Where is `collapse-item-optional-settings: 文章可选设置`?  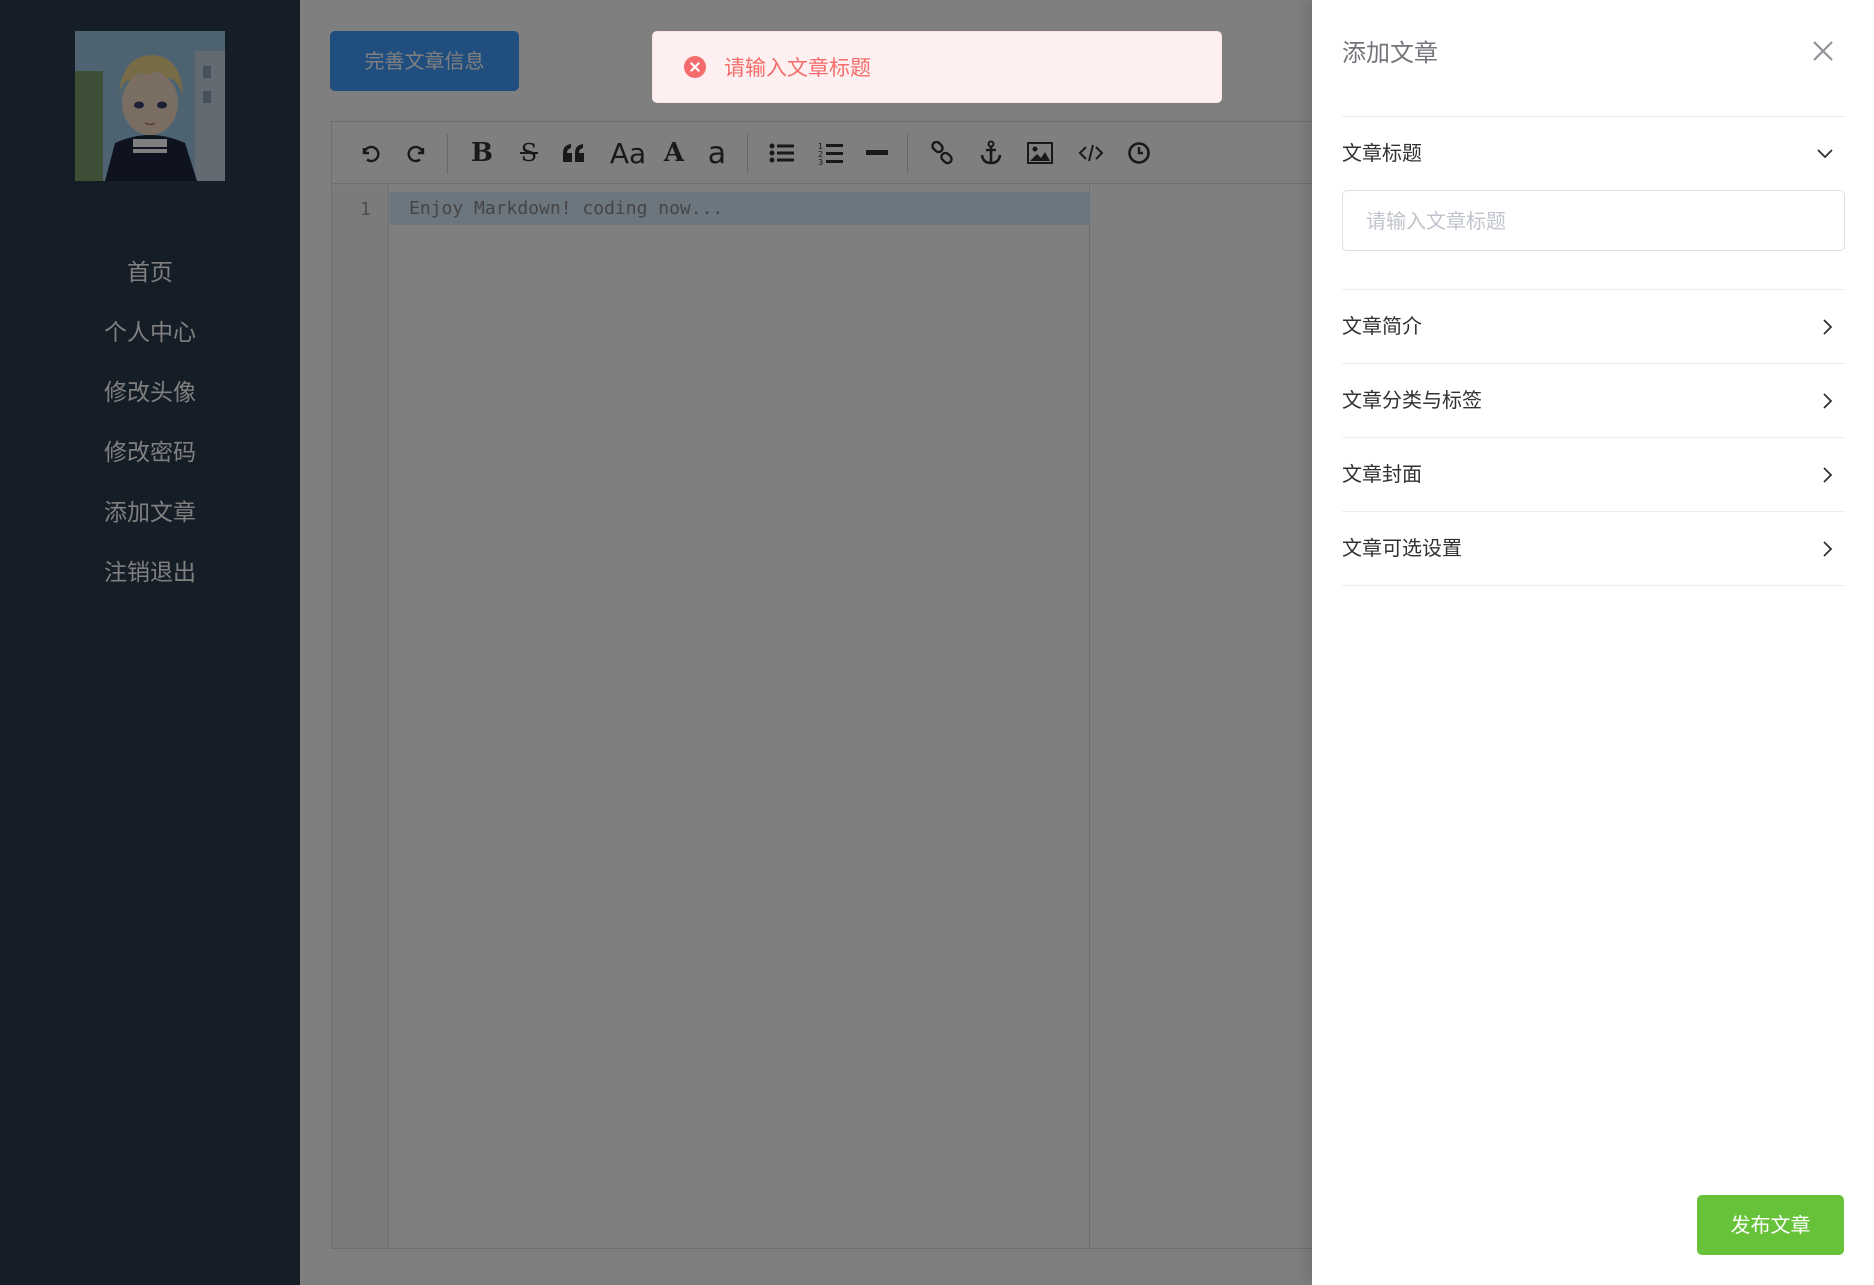 collapse-item-optional-settings: 文章可选设置 is located at coordinates (1593, 549).